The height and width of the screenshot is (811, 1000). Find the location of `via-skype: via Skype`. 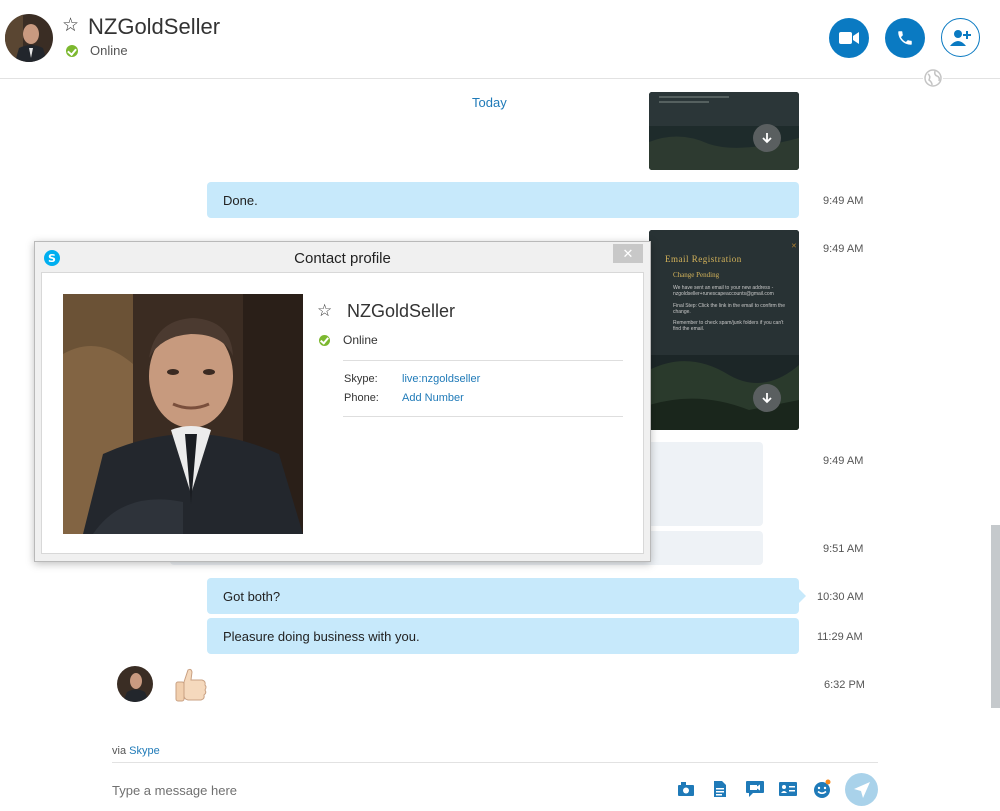

via-skype: via Skype is located at coordinates (136, 751).